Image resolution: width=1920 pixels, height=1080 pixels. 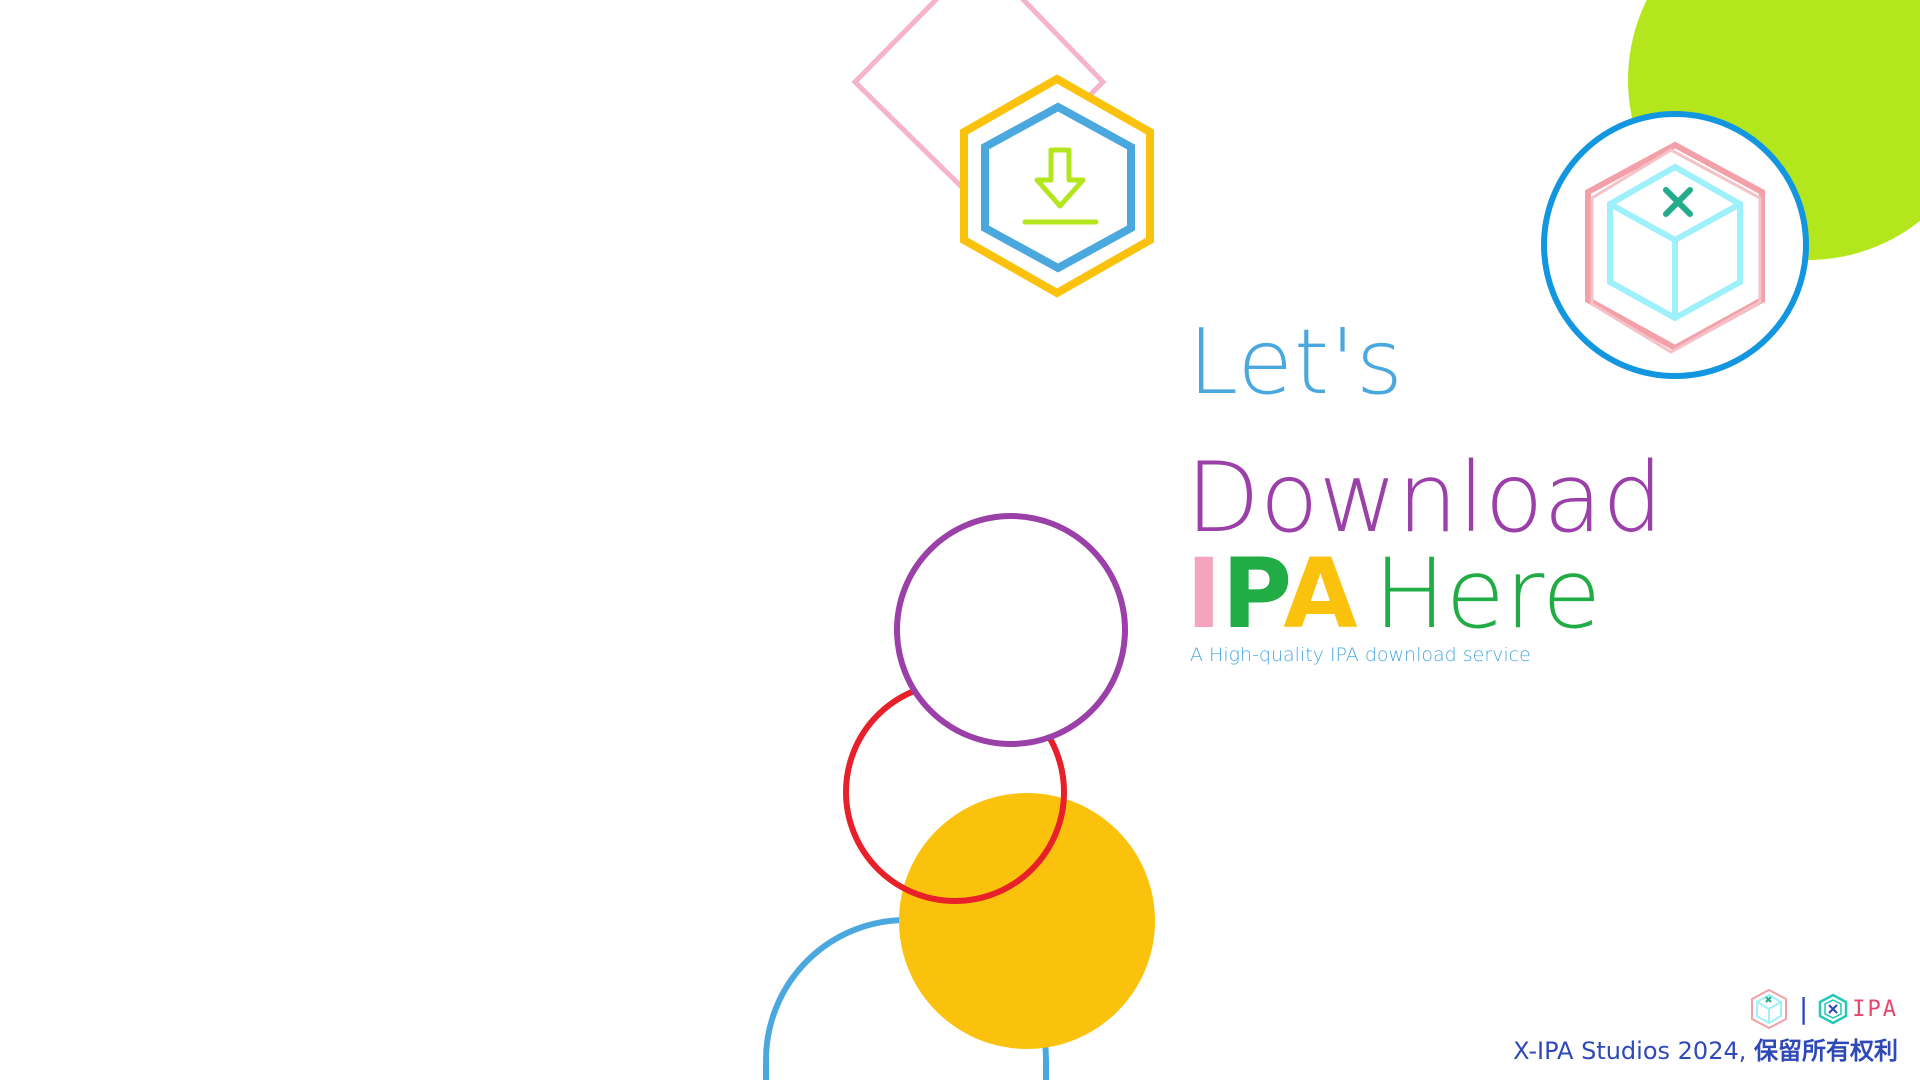 What do you see at coordinates (1057, 186) in the screenshot?
I see `download-icon` at bounding box center [1057, 186].